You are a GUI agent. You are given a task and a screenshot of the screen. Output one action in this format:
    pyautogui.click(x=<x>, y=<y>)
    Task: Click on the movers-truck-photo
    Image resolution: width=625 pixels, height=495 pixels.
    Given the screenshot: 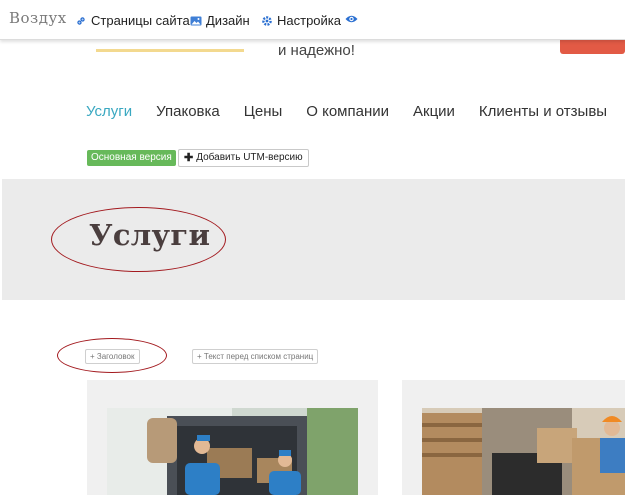 What is the action you would take?
    pyautogui.click(x=232, y=451)
    